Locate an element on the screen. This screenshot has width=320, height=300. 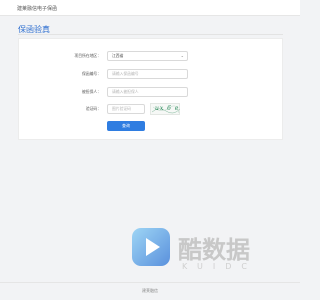
footer-divider is located at coordinates (150, 282).